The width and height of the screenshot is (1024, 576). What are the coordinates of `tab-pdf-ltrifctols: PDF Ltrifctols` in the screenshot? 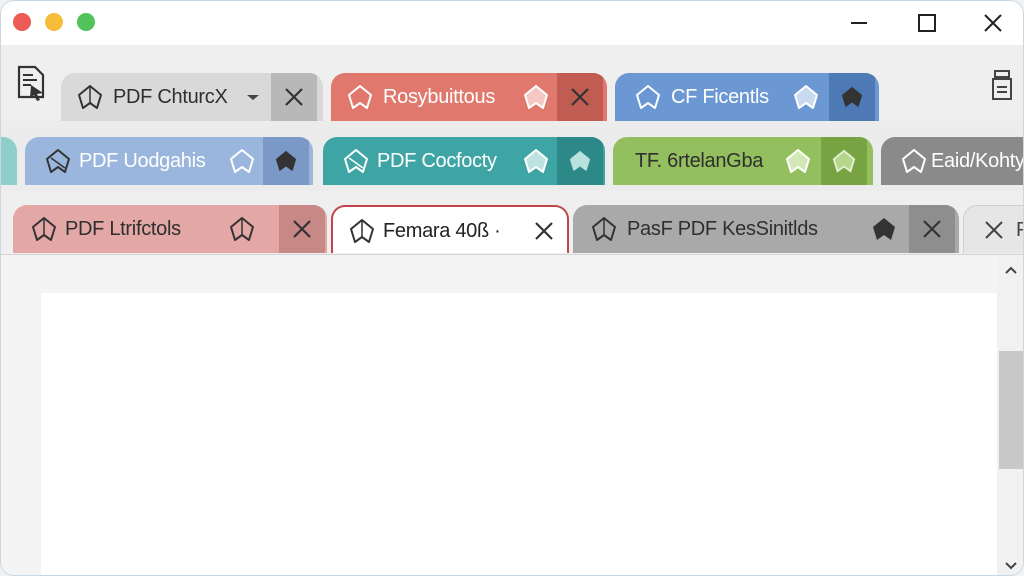 It's located at (170, 229).